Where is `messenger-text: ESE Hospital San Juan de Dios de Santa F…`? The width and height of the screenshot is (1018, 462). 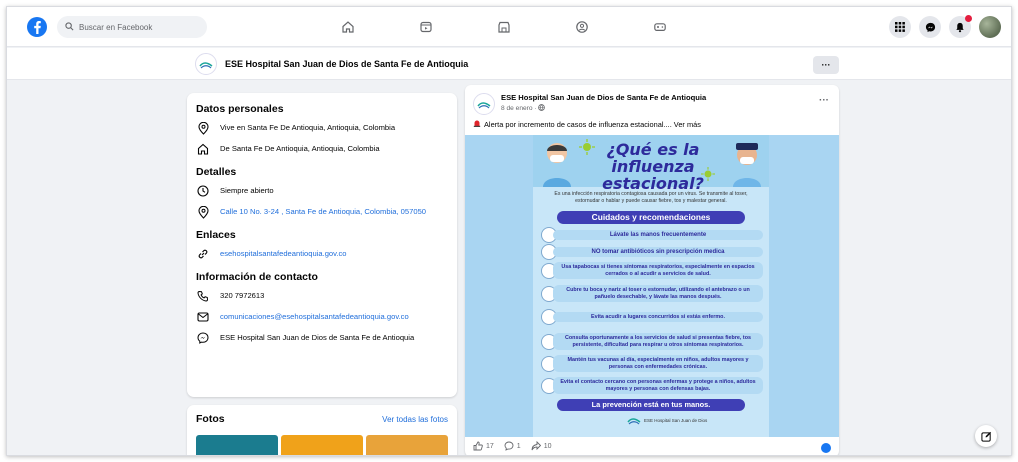 messenger-text: ESE Hospital San Juan de Dios de Santa F… is located at coordinates (317, 337).